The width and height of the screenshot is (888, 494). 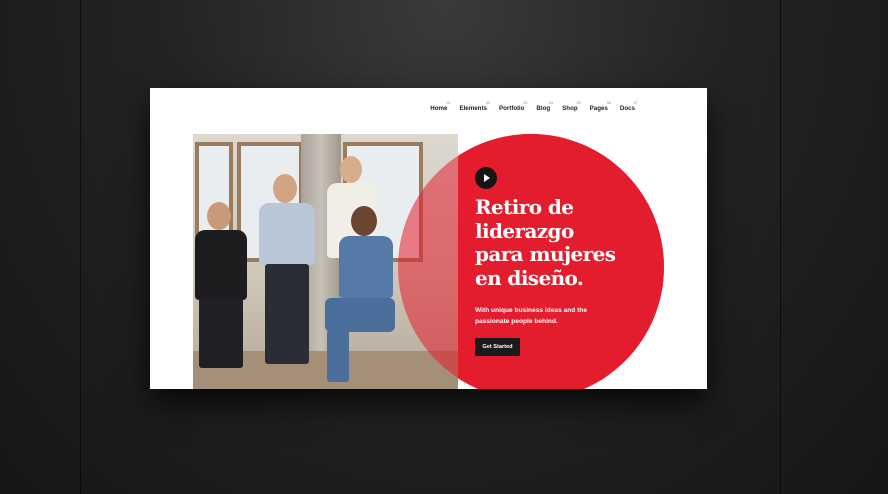 What do you see at coordinates (448, 103) in the screenshot?
I see `nav-item-number: 01` at bounding box center [448, 103].